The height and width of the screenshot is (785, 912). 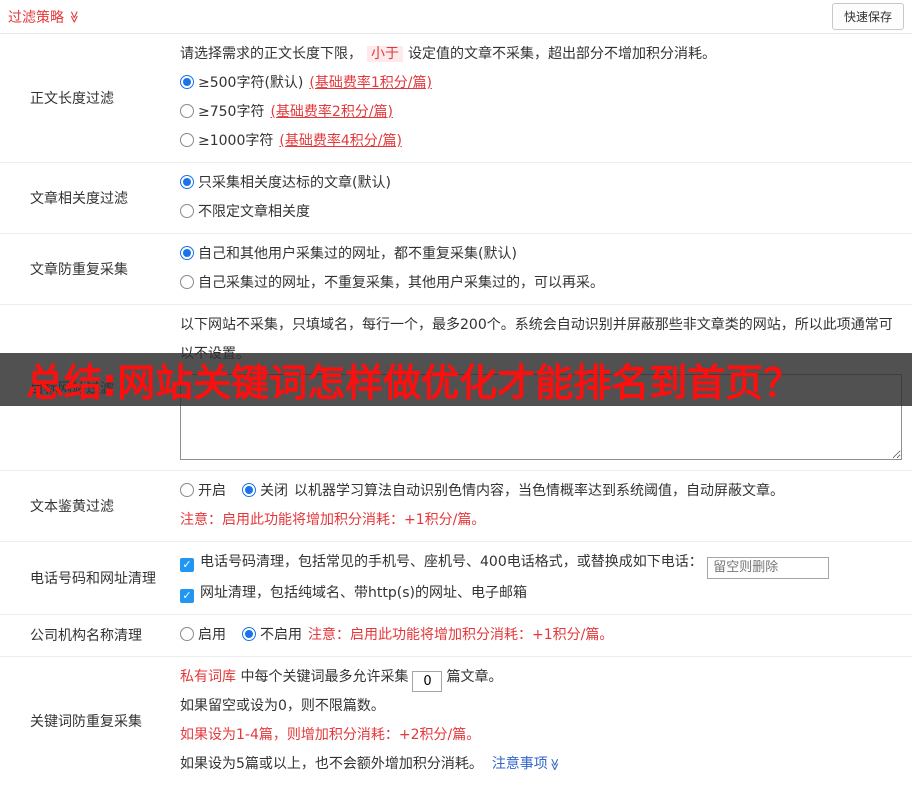 I want to click on phone-url-label: 电话号码和网址清理, so click(x=93, y=578).